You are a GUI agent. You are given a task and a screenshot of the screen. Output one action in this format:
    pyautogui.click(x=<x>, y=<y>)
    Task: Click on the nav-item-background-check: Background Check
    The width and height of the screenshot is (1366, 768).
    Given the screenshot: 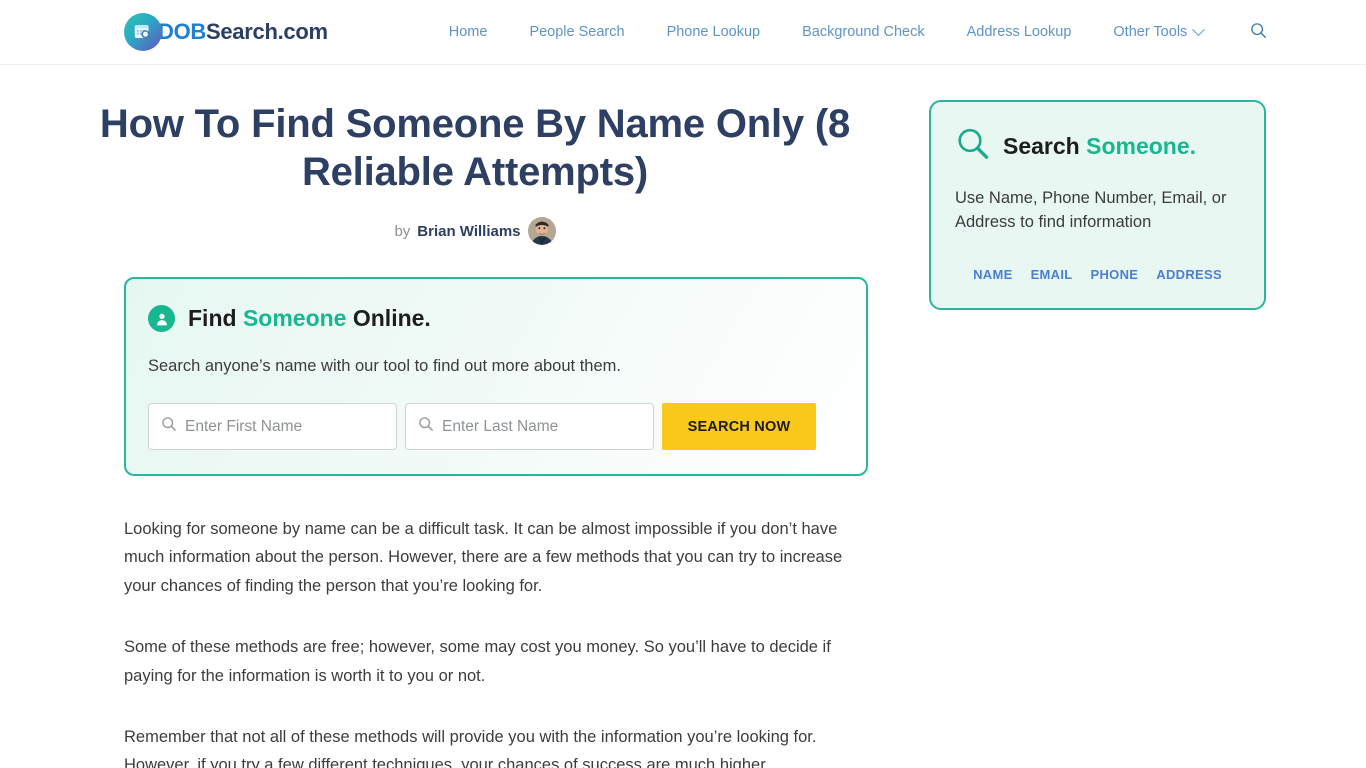 What is the action you would take?
    pyautogui.click(x=863, y=32)
    